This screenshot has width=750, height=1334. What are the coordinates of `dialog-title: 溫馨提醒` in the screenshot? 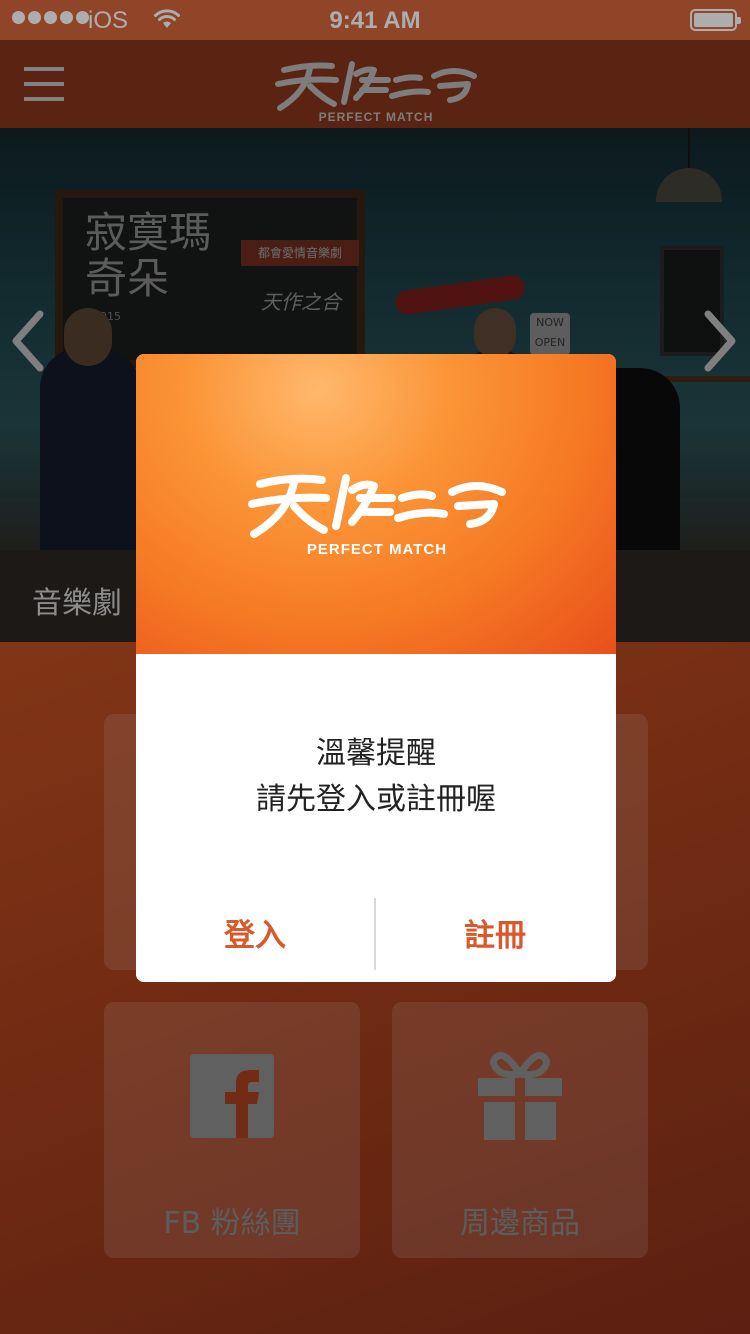 It's located at (376, 753).